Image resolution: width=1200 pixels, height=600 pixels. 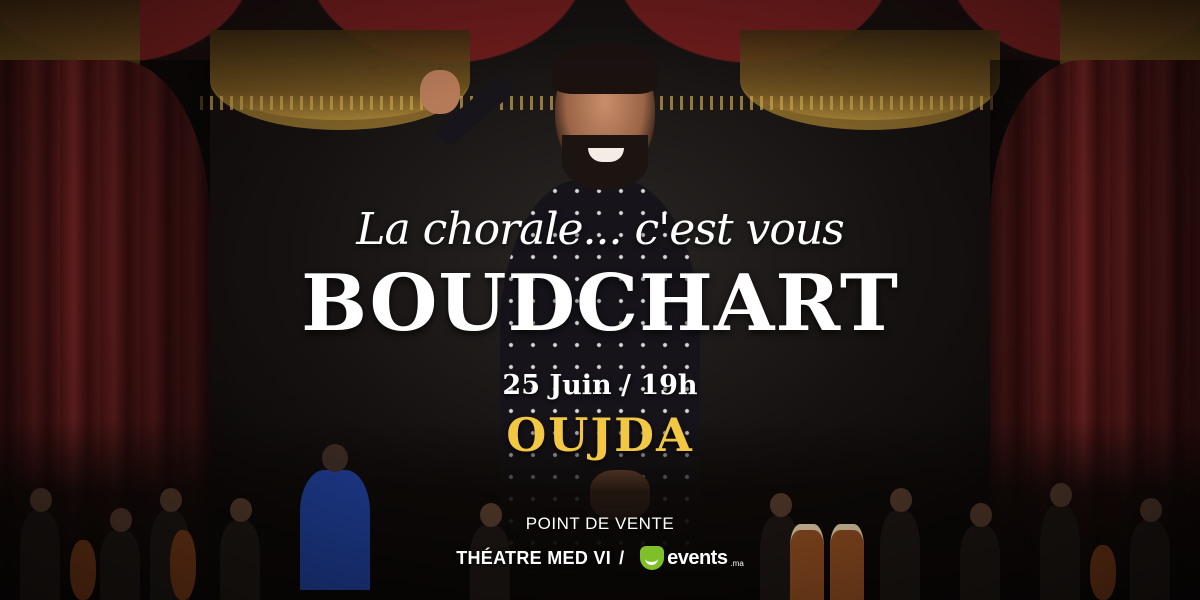 I want to click on point-of-sale-row: THÉATRE MED VI / events .ma, so click(x=600, y=558).